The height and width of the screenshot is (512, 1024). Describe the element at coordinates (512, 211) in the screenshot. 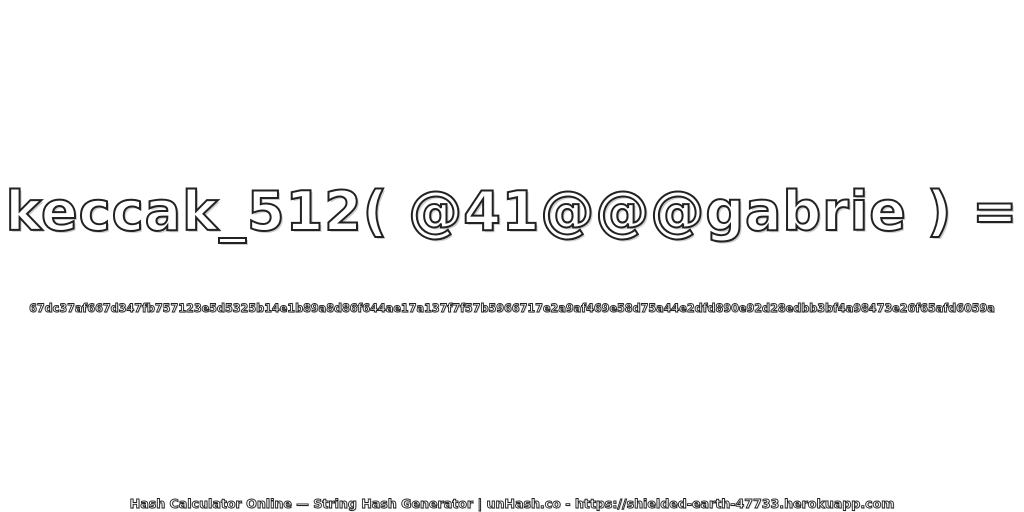

I see `hash-expression-heading: keccak_512( @41@@@gabrie ) =` at that location.